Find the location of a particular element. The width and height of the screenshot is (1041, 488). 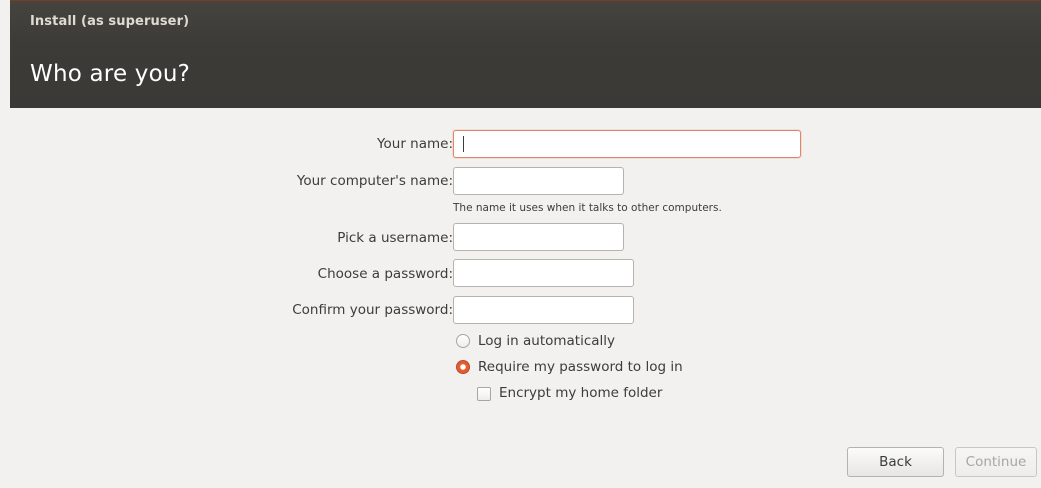

password-label: Choose a password: is located at coordinates (385, 274).